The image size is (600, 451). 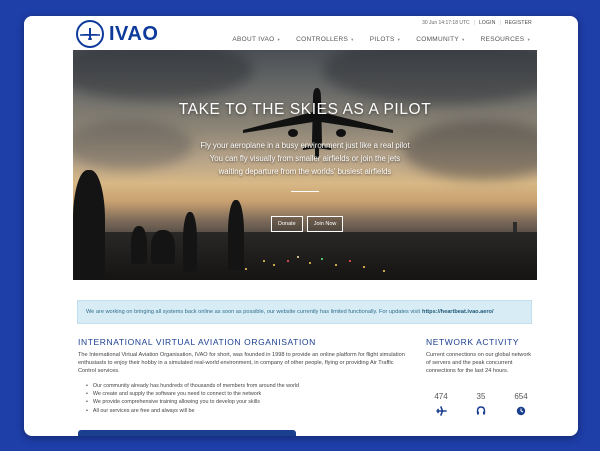 What do you see at coordinates (134, 33) in the screenshot?
I see `logo-text: IVAO` at bounding box center [134, 33].